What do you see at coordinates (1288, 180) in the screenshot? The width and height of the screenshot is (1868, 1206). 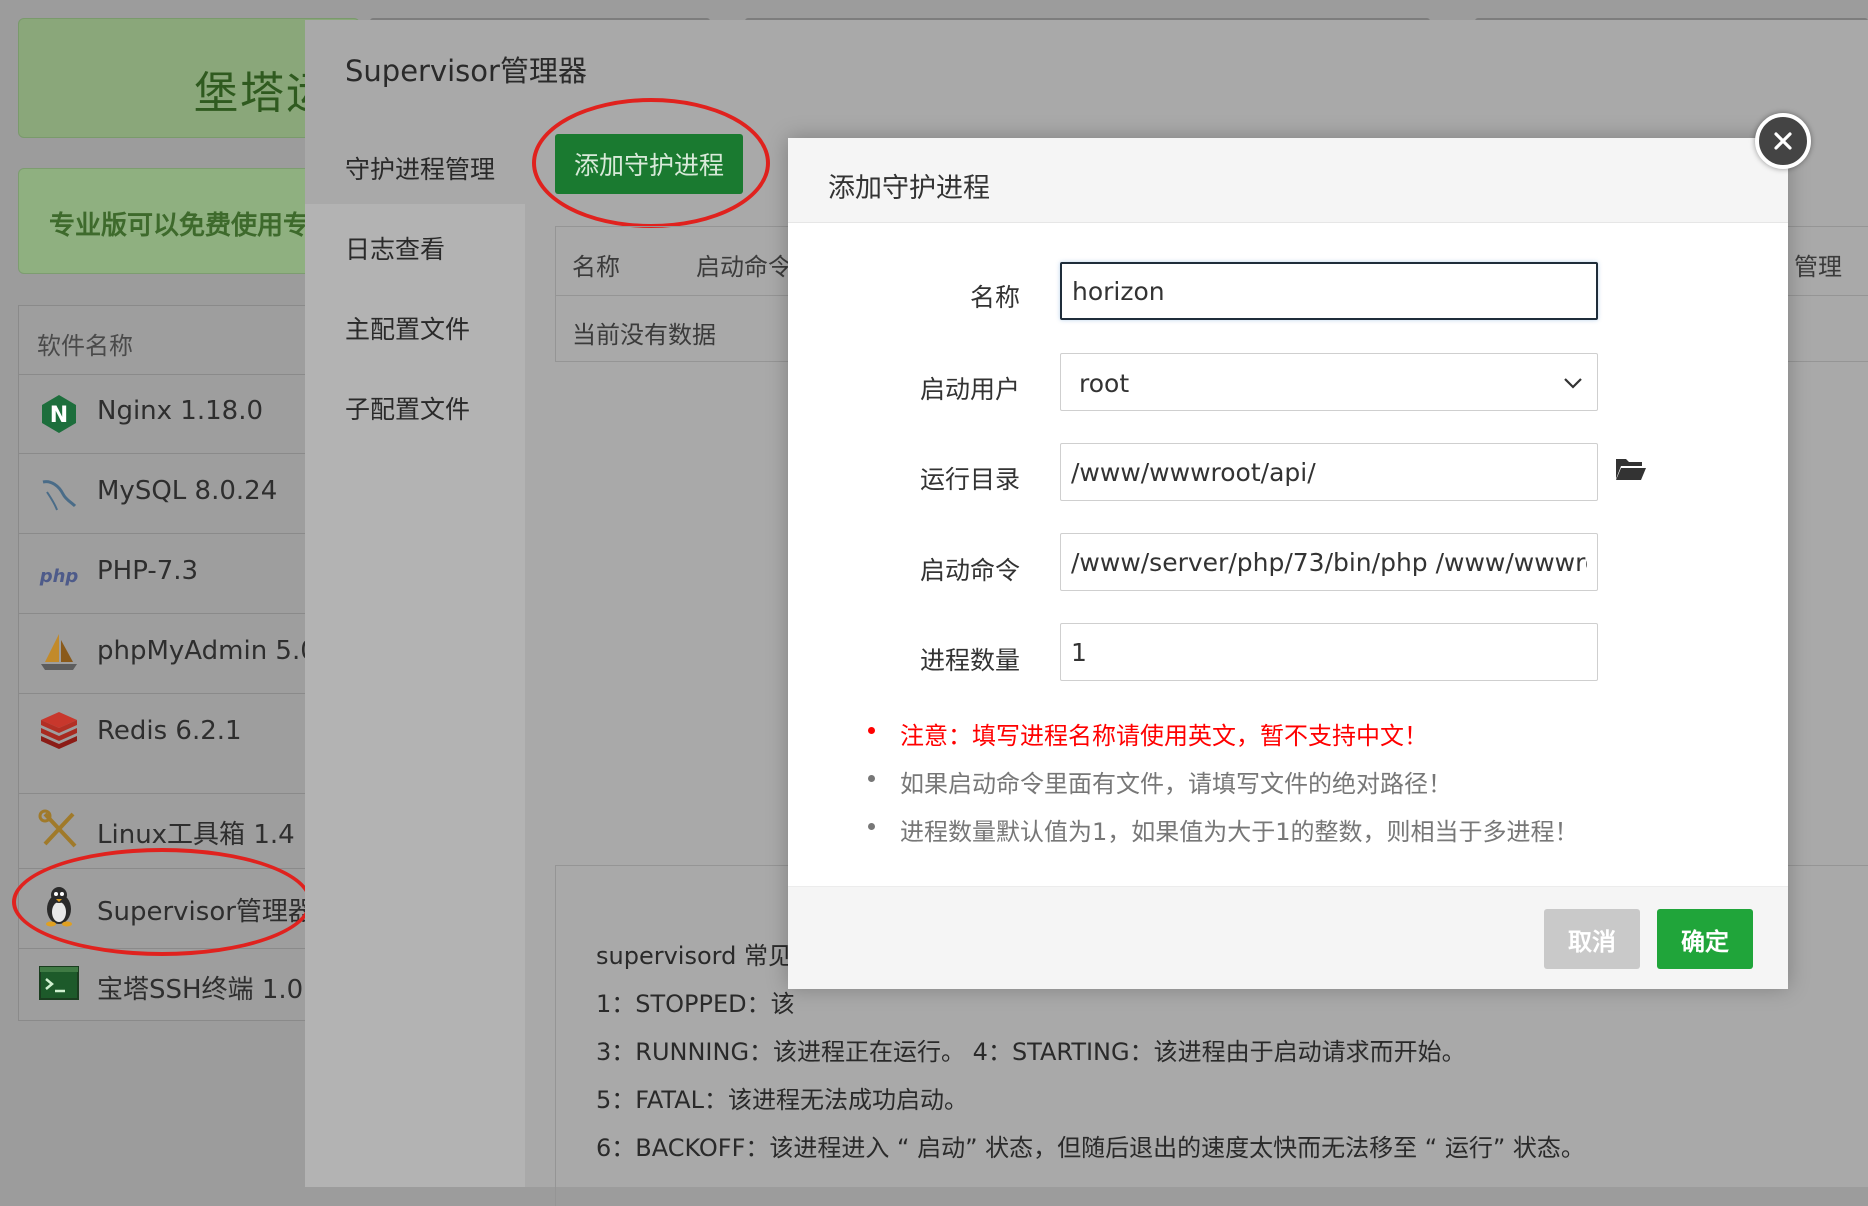 I see `dialog-header: 添加守护进程` at bounding box center [1288, 180].